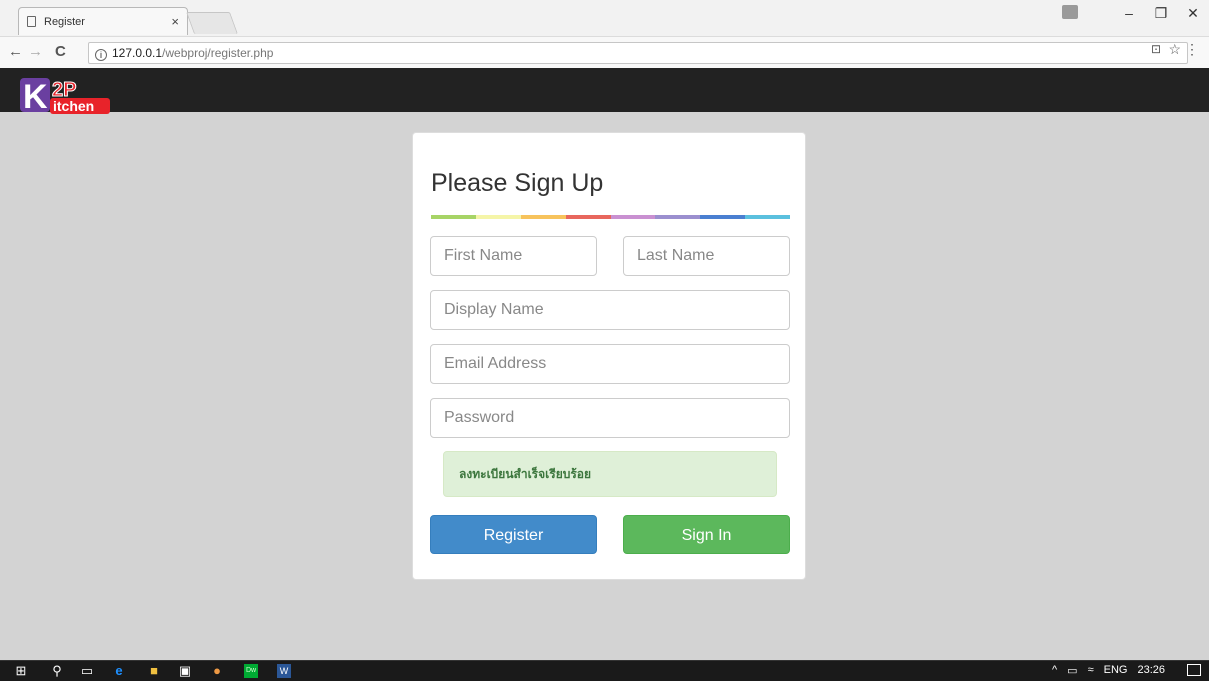 Image resolution: width=1209 pixels, height=681 pixels. I want to click on notification-icon, so click(1194, 670).